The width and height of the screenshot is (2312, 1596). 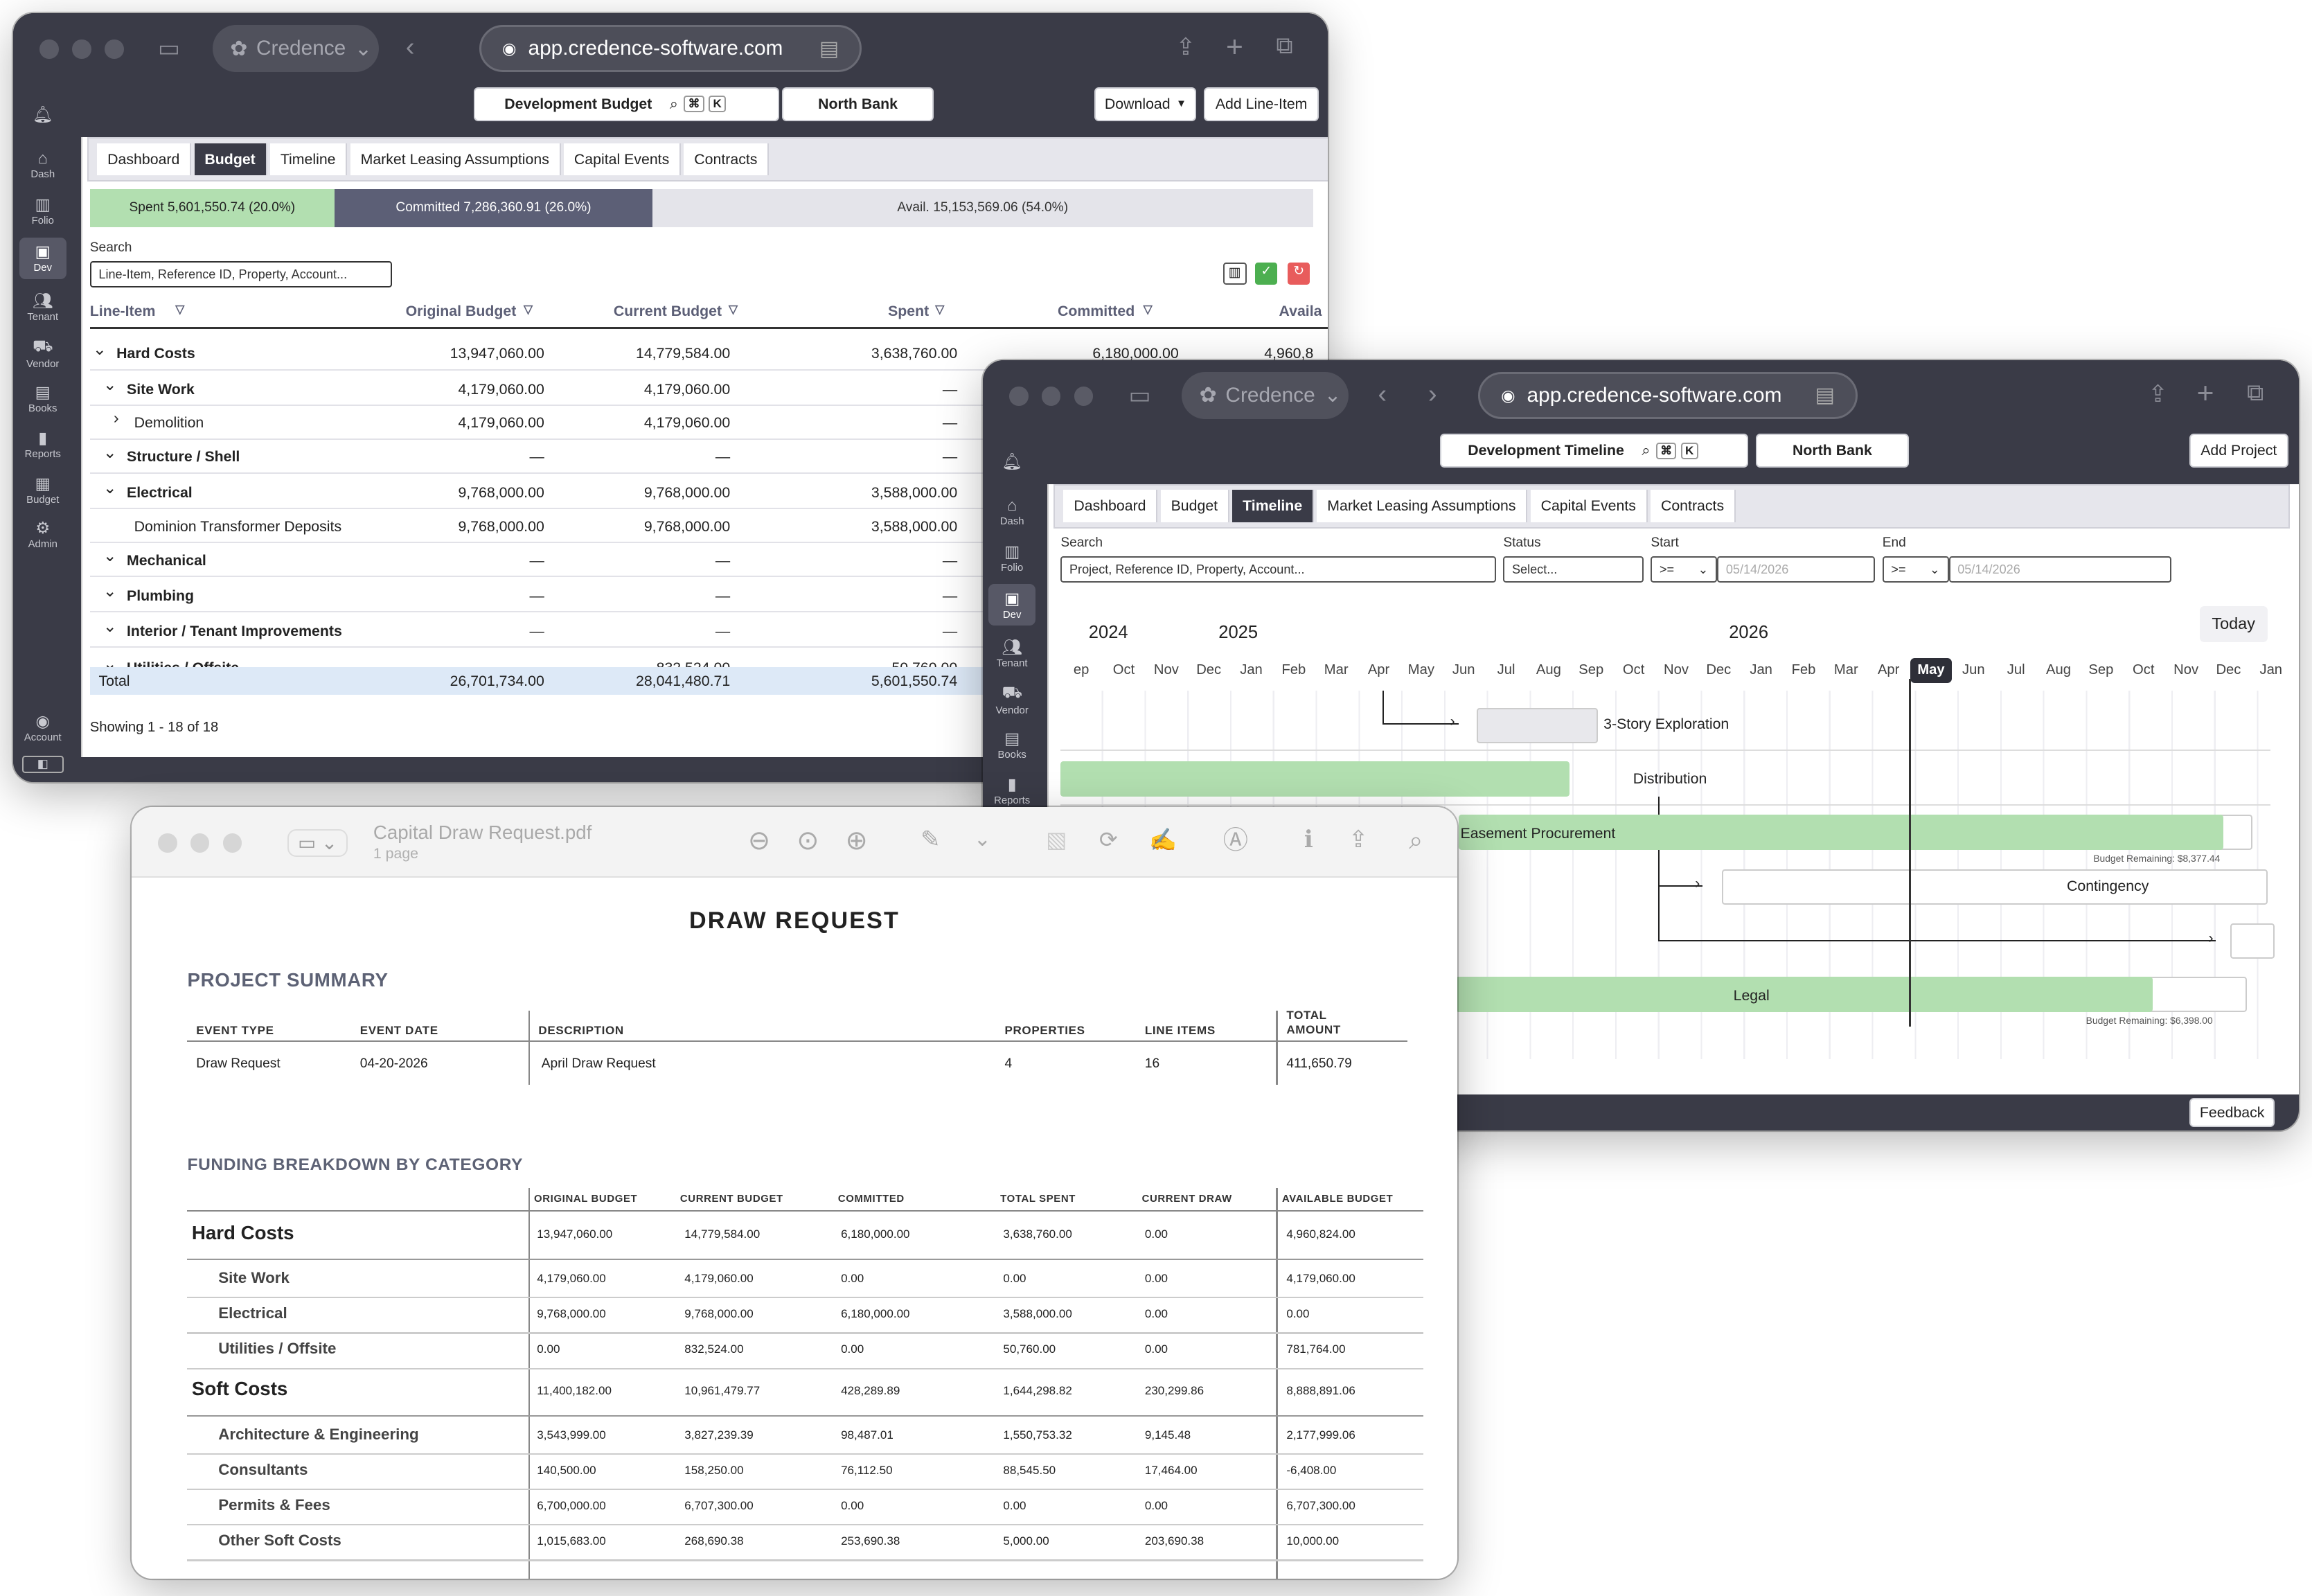 I want to click on add-project-button: Add Project, so click(x=2238, y=451).